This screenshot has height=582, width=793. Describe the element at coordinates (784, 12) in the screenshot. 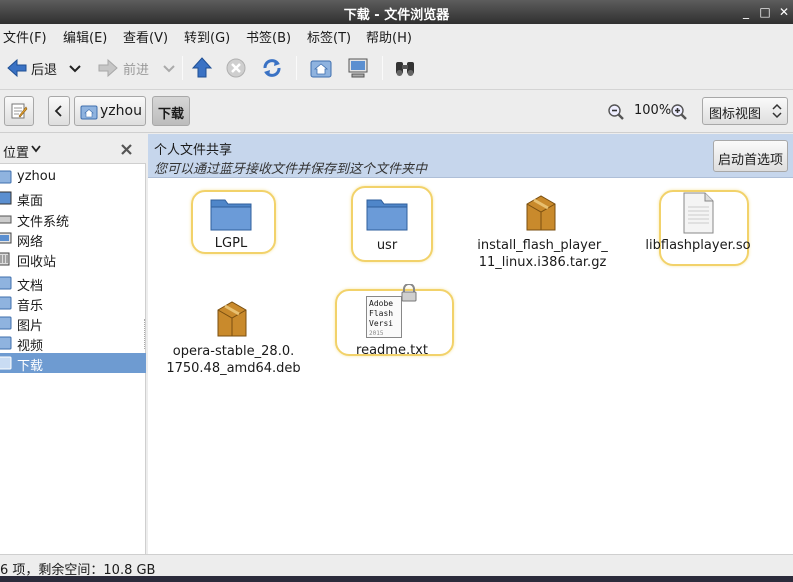

I see `close-window-button: ✕` at that location.